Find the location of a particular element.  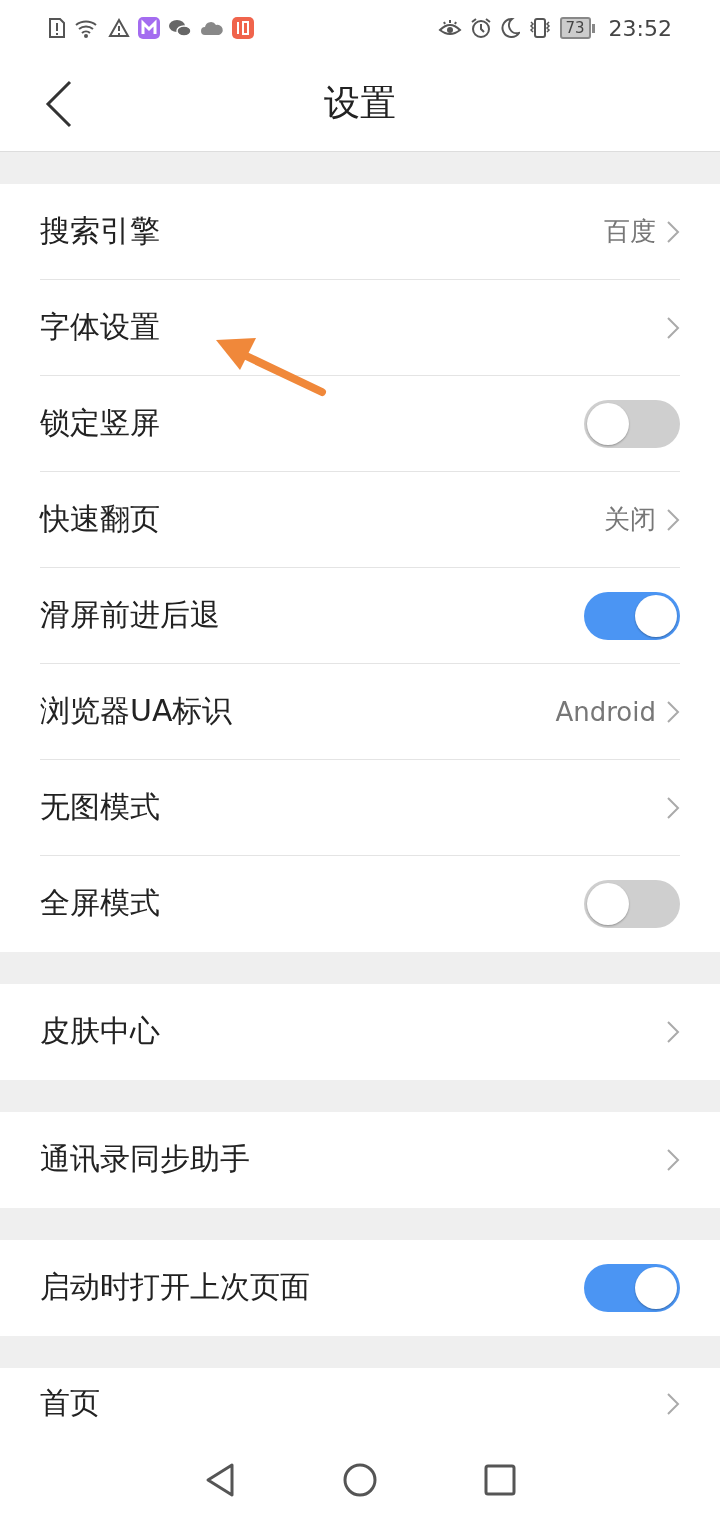

sim-alert-icon is located at coordinates (57, 28).